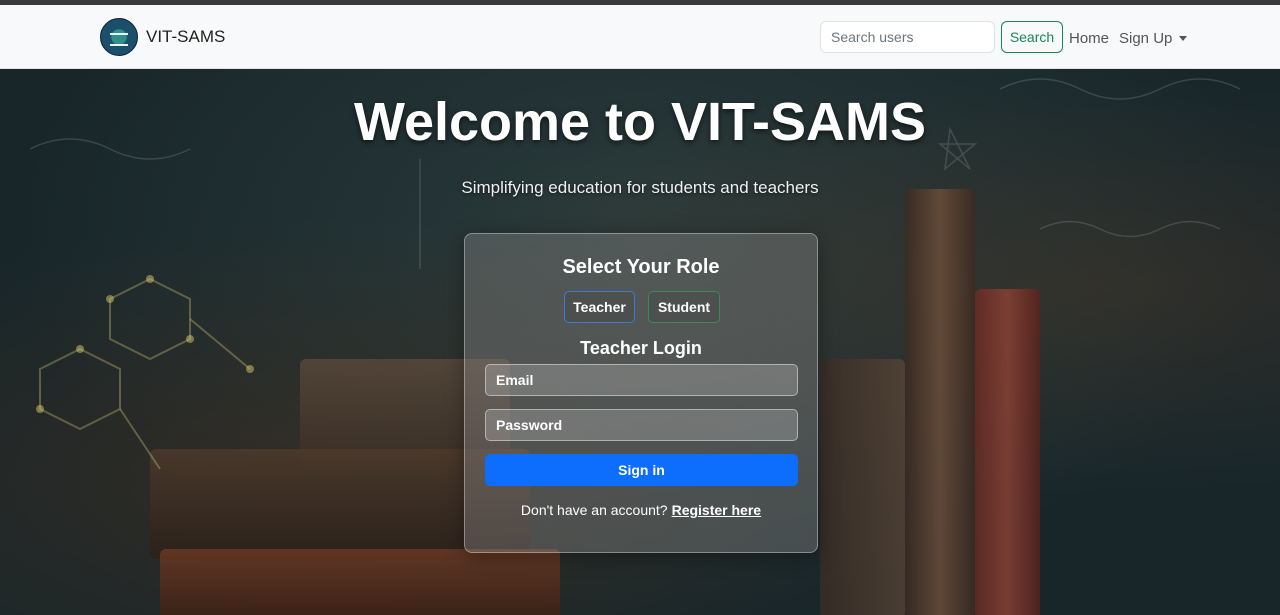 This screenshot has width=1280, height=615. Describe the element at coordinates (1183, 38) in the screenshot. I see `caret-down-icon` at that location.